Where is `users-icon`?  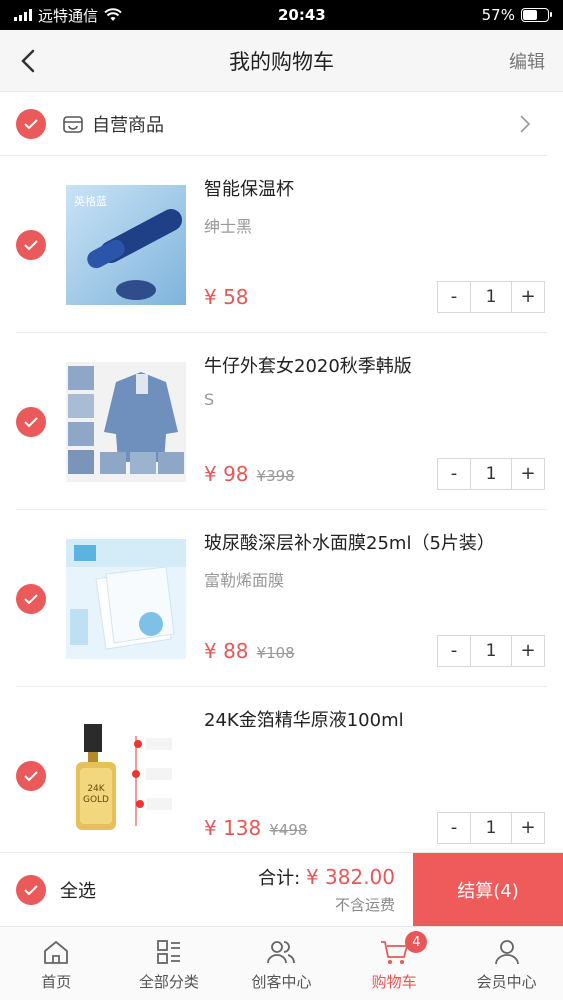
users-icon is located at coordinates (281, 952).